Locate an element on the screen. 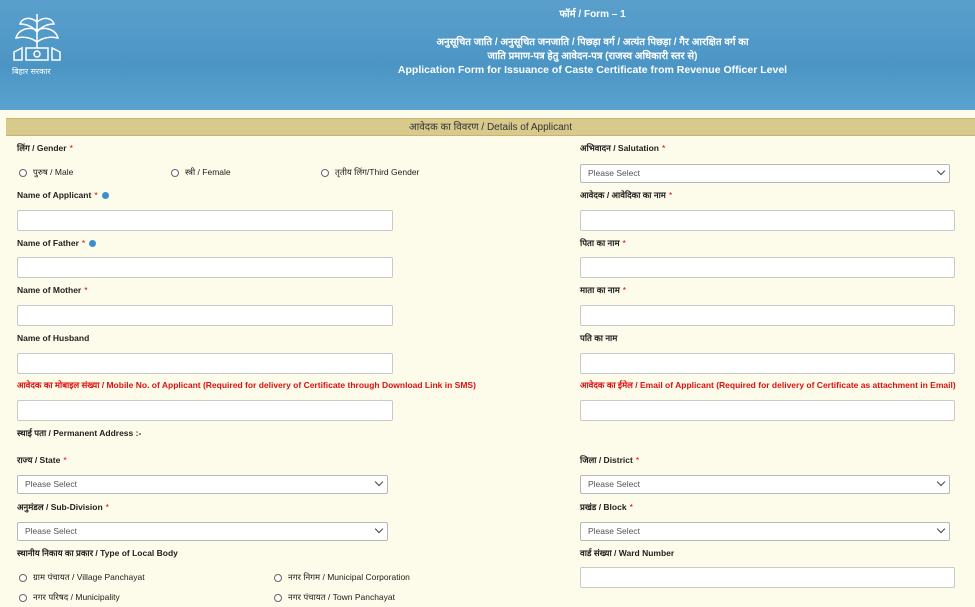 This screenshot has height=607, width=975. gender-radio-third: तृतीय लिंग/Third Gender is located at coordinates (370, 172).